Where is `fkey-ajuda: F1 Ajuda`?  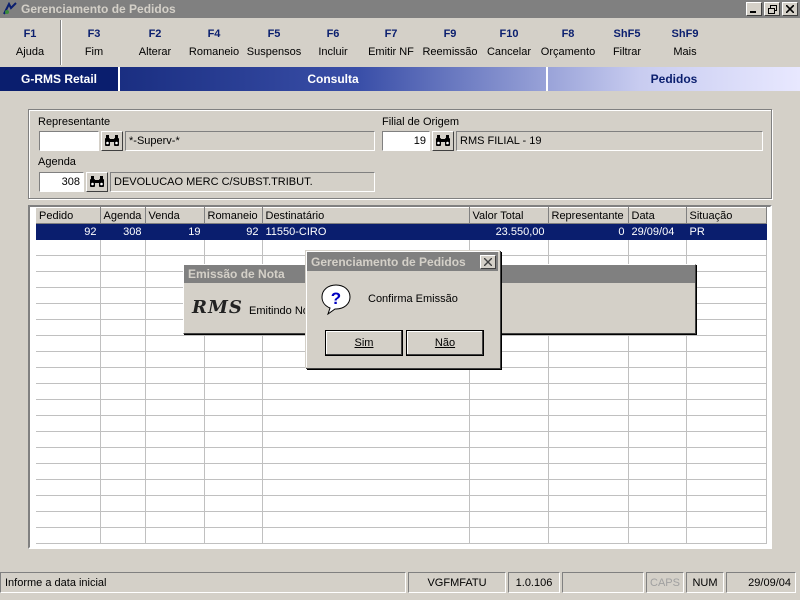 fkey-ajuda: F1 Ajuda is located at coordinates (30, 42).